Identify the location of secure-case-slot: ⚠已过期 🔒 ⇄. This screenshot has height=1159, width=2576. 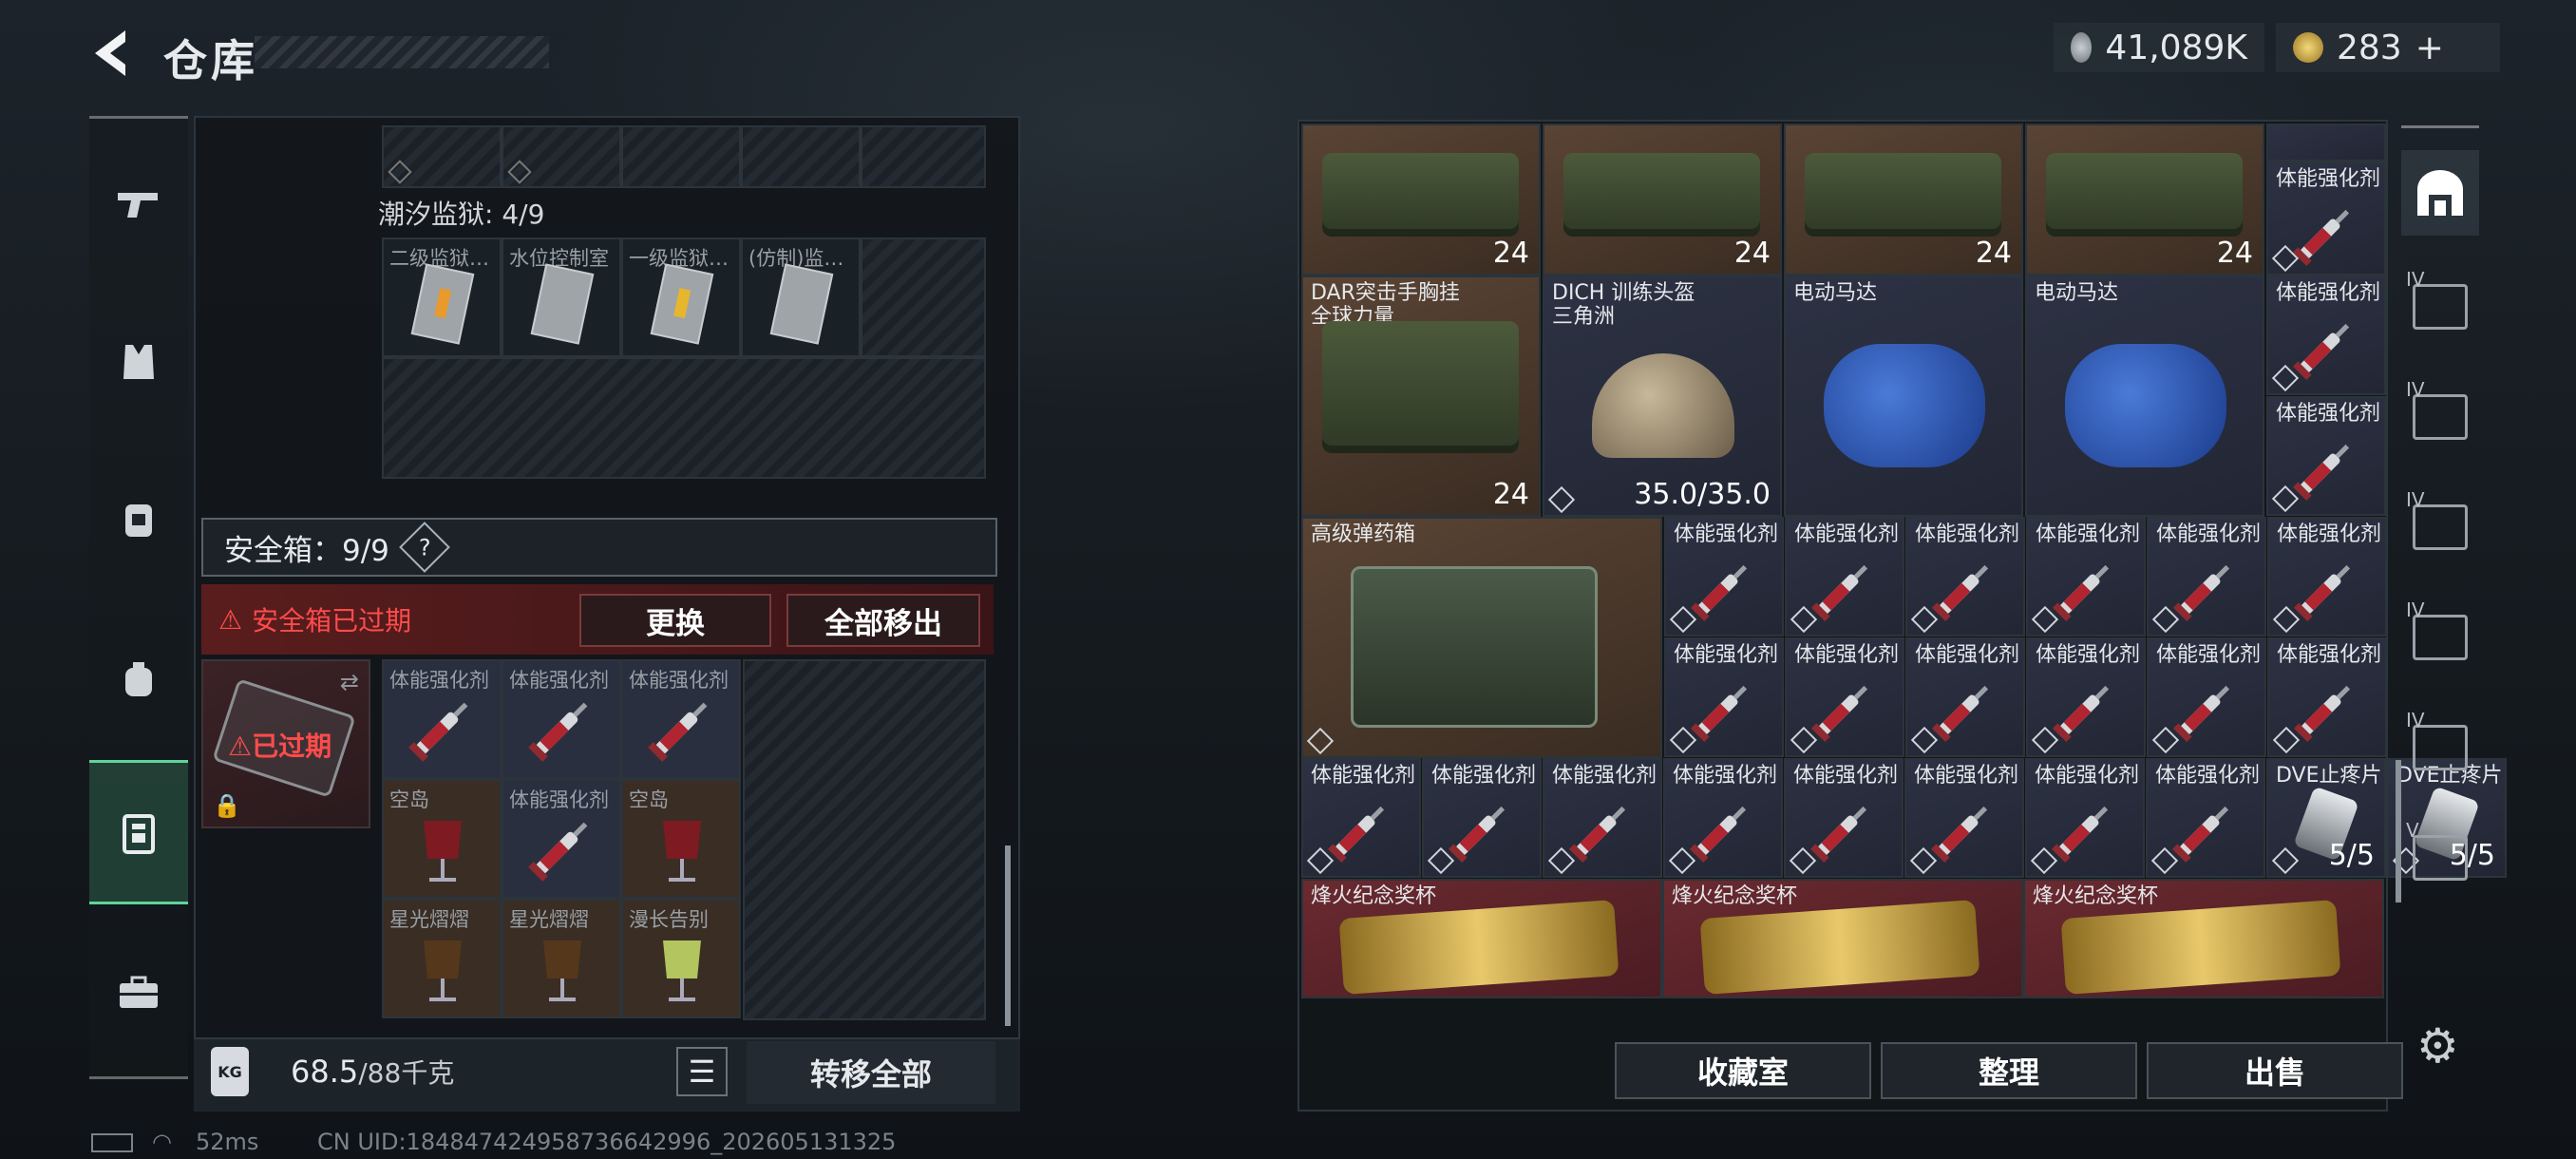
(285, 743).